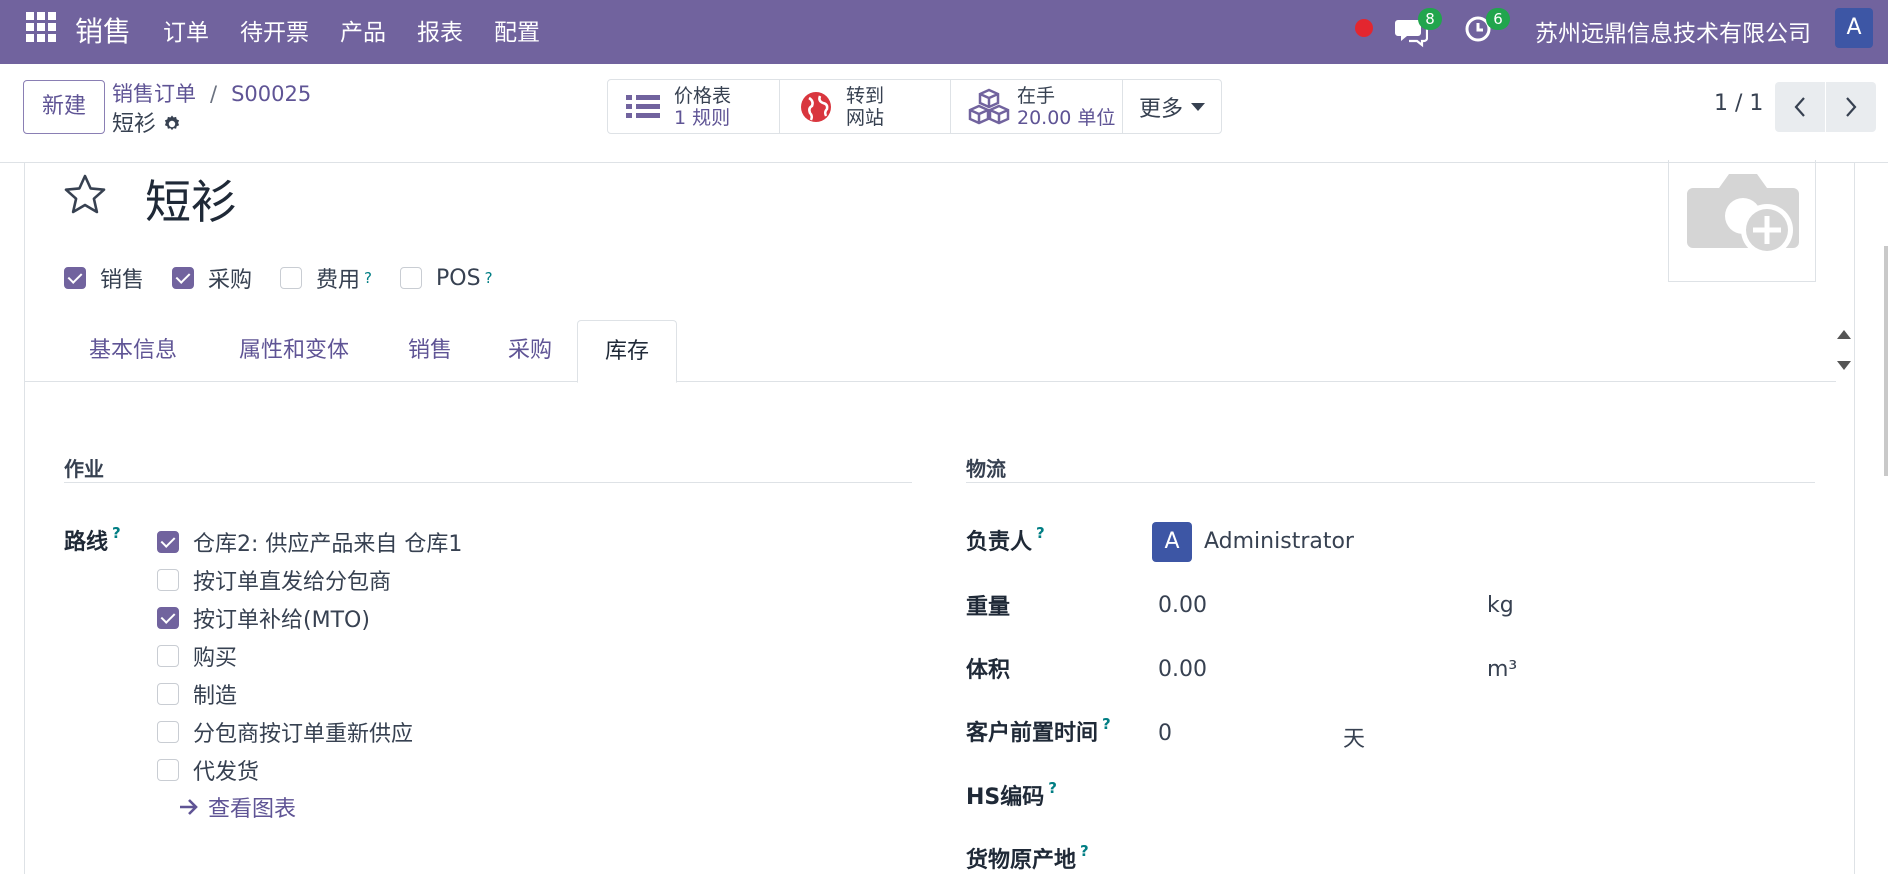 Image resolution: width=1888 pixels, height=874 pixels. What do you see at coordinates (1038, 730) in the screenshot?
I see `customer-lead-time-label: 客户前置时间?` at bounding box center [1038, 730].